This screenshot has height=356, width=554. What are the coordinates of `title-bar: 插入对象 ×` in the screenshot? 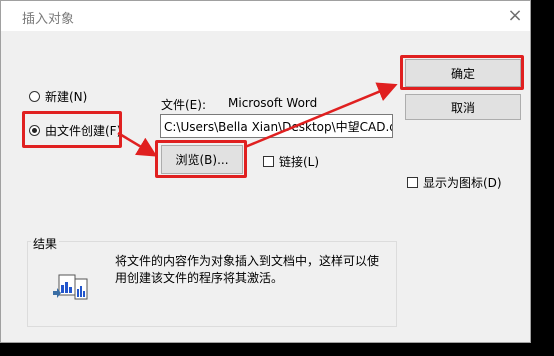 It's located at (265, 16).